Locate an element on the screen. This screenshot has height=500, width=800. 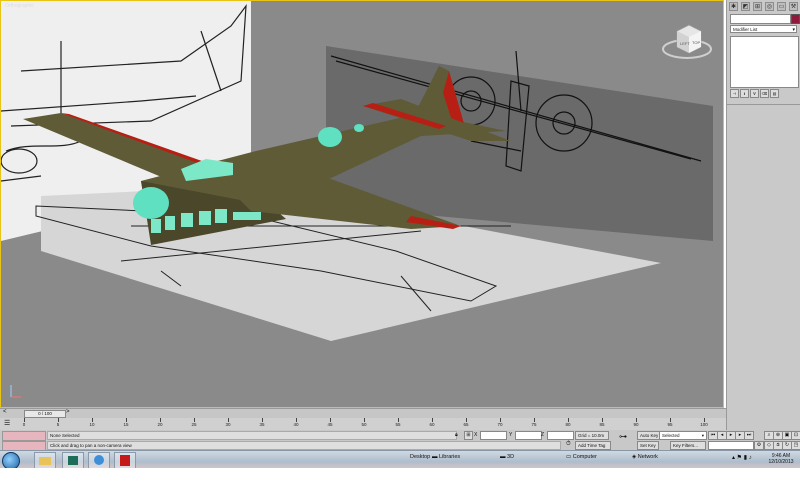
modifier-list-dropdown: Modifier List ▾ is located at coordinates (763, 29).